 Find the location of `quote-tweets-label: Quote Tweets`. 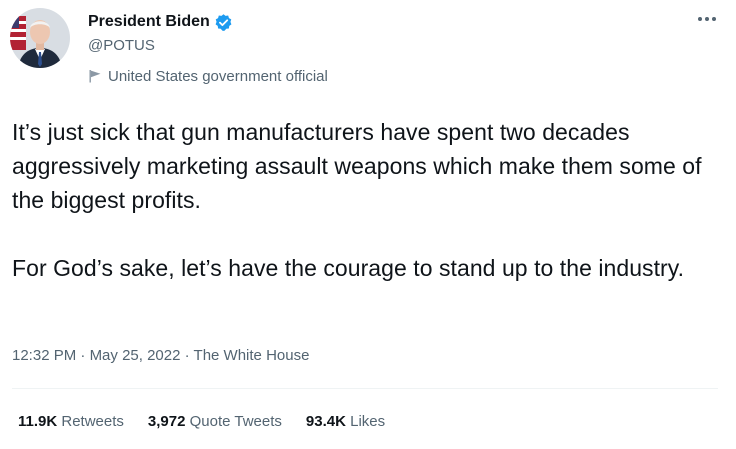

quote-tweets-label: Quote Tweets is located at coordinates (235, 421).